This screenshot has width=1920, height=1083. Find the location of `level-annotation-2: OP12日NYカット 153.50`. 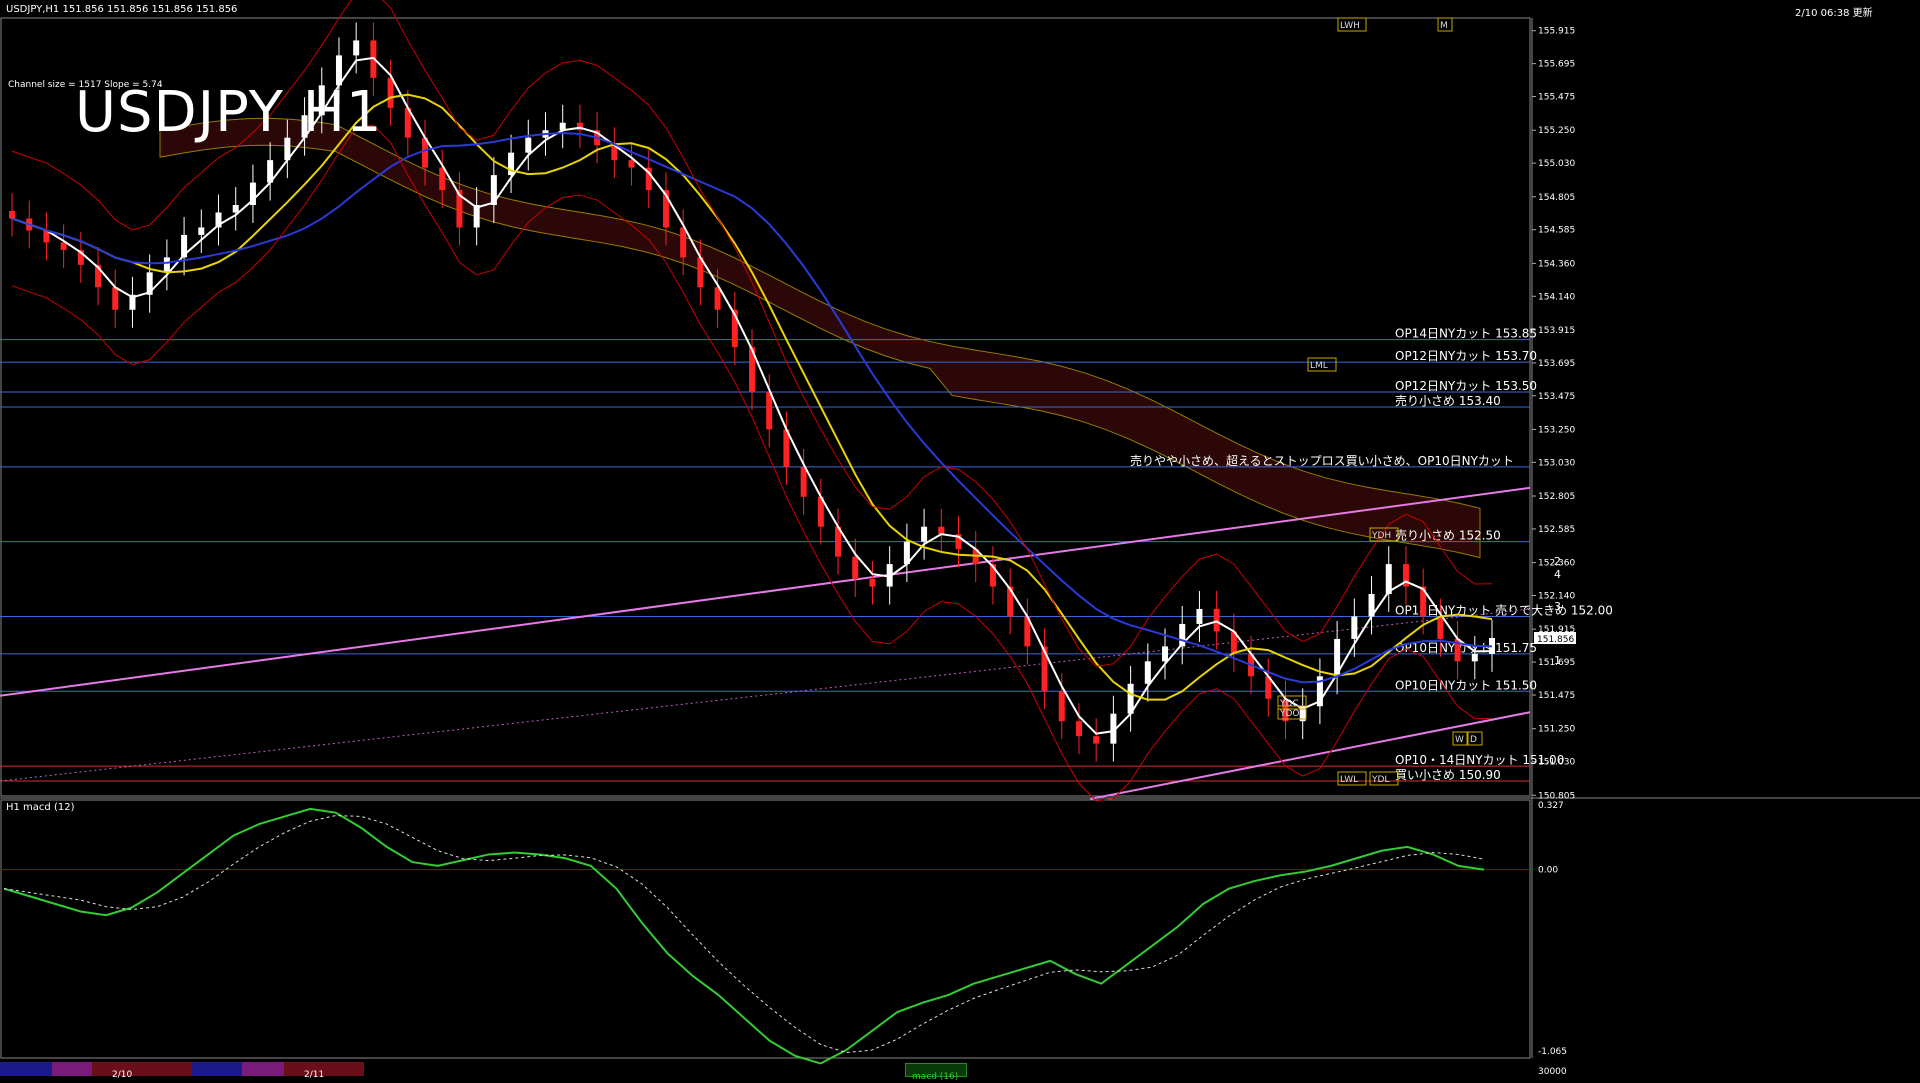

level-annotation-2: OP12日NYカット 153.50 is located at coordinates (1466, 386).